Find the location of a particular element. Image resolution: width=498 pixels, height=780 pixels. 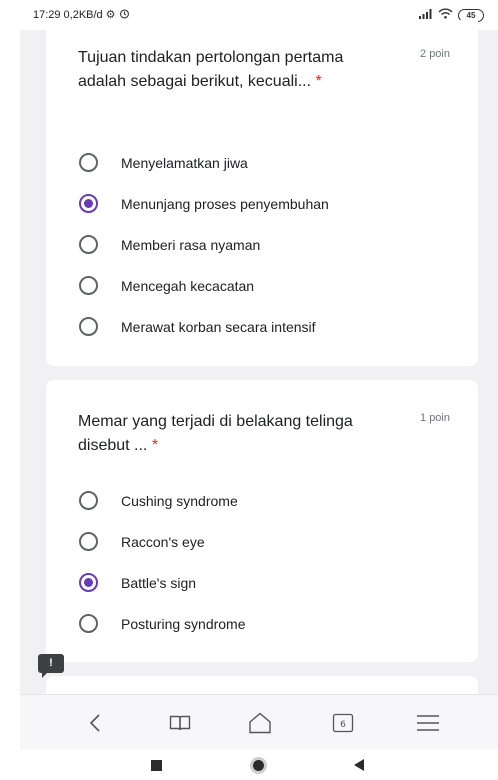

option-item: Merawat korban secara intensif is located at coordinates (204, 326).